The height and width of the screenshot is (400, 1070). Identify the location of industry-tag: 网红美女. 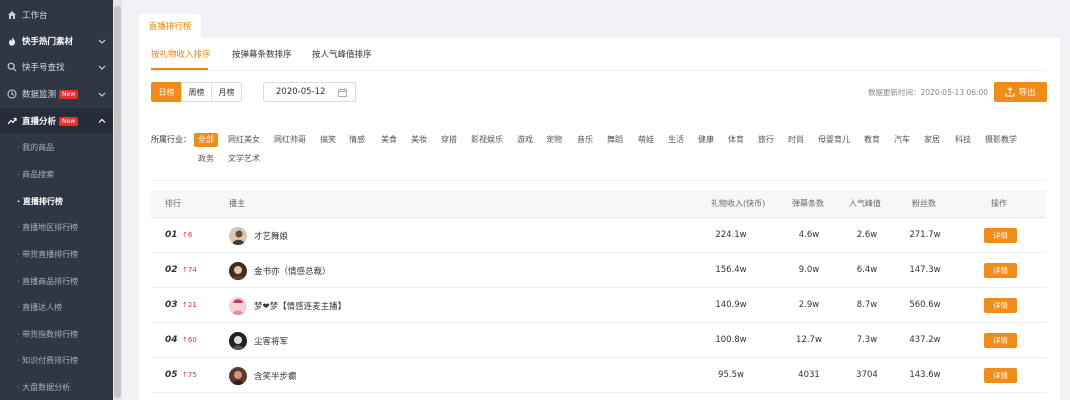
(244, 140).